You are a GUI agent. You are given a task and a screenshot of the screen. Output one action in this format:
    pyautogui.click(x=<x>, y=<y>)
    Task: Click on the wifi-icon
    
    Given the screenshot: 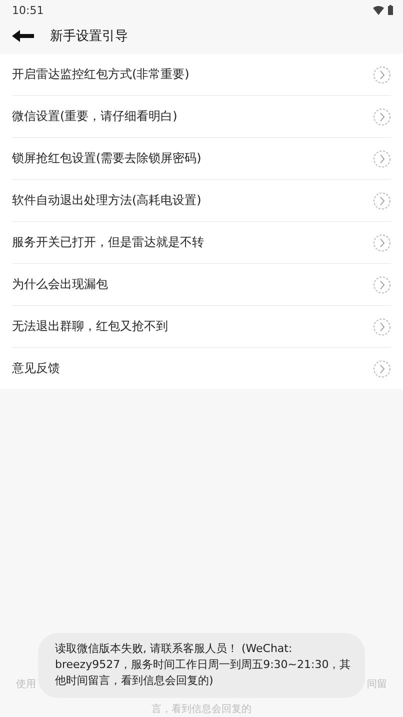 What is the action you would take?
    pyautogui.click(x=378, y=10)
    